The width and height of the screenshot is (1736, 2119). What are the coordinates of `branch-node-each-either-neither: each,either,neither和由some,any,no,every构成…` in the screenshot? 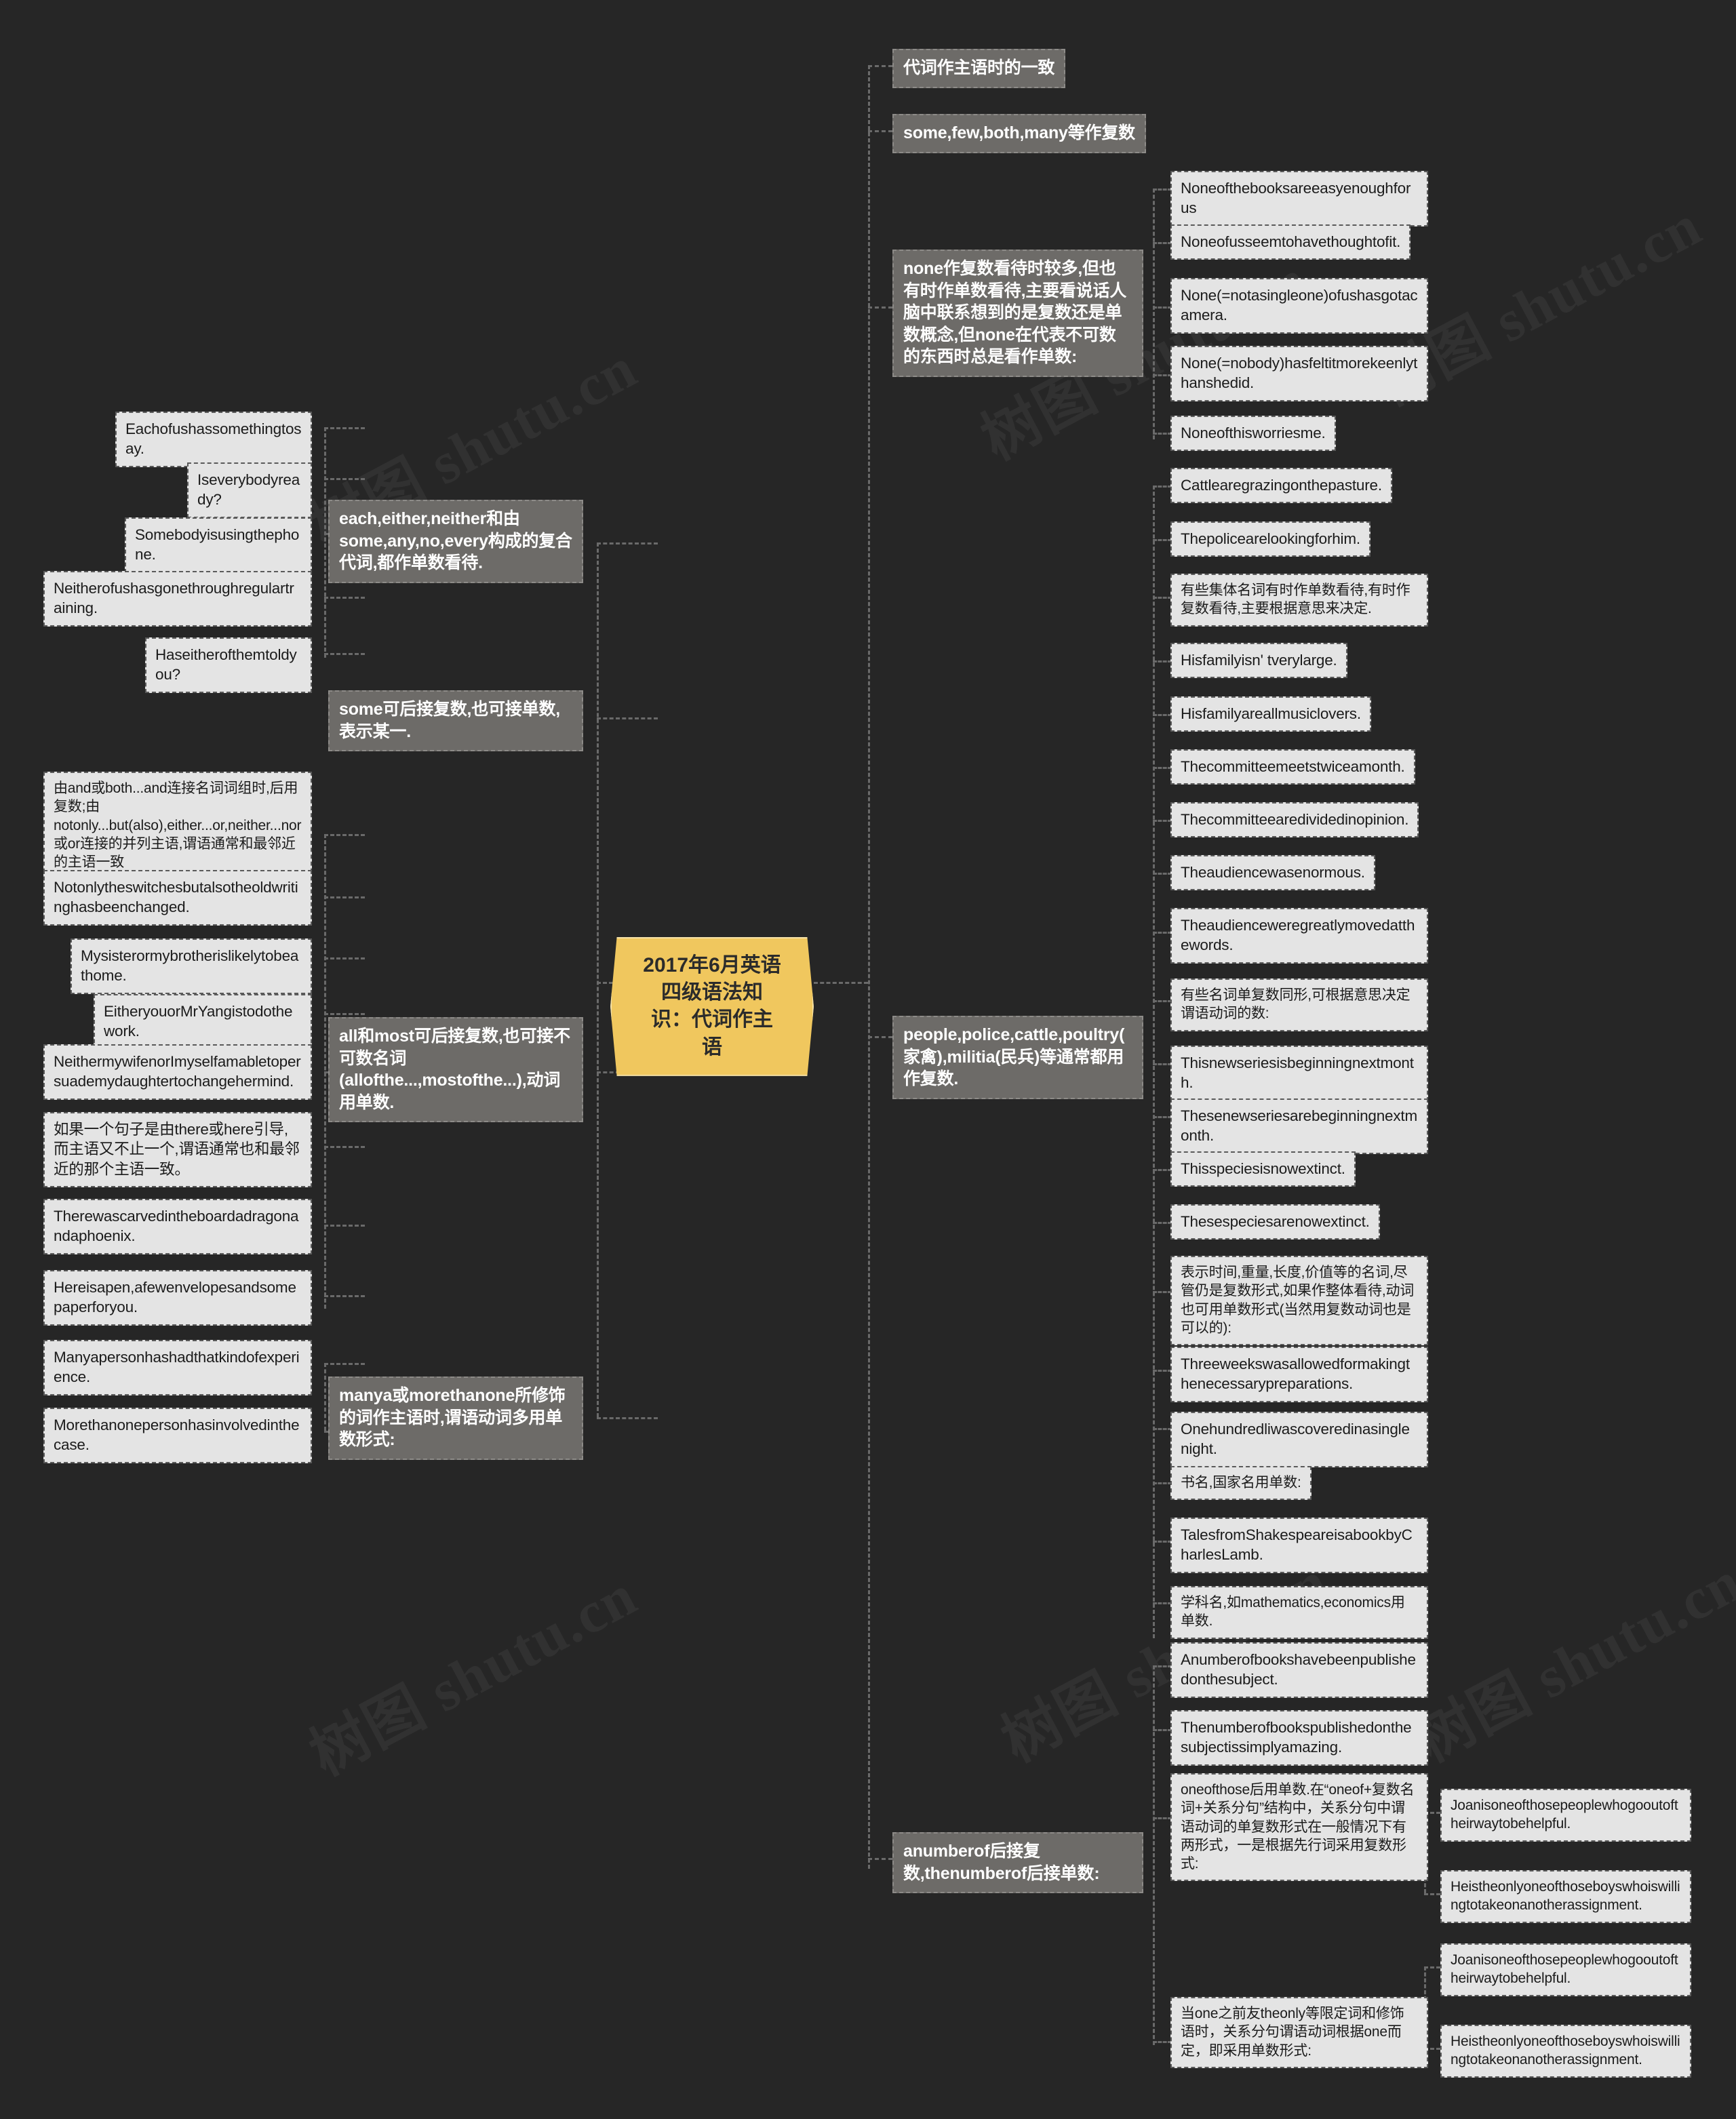 It's located at (455, 541).